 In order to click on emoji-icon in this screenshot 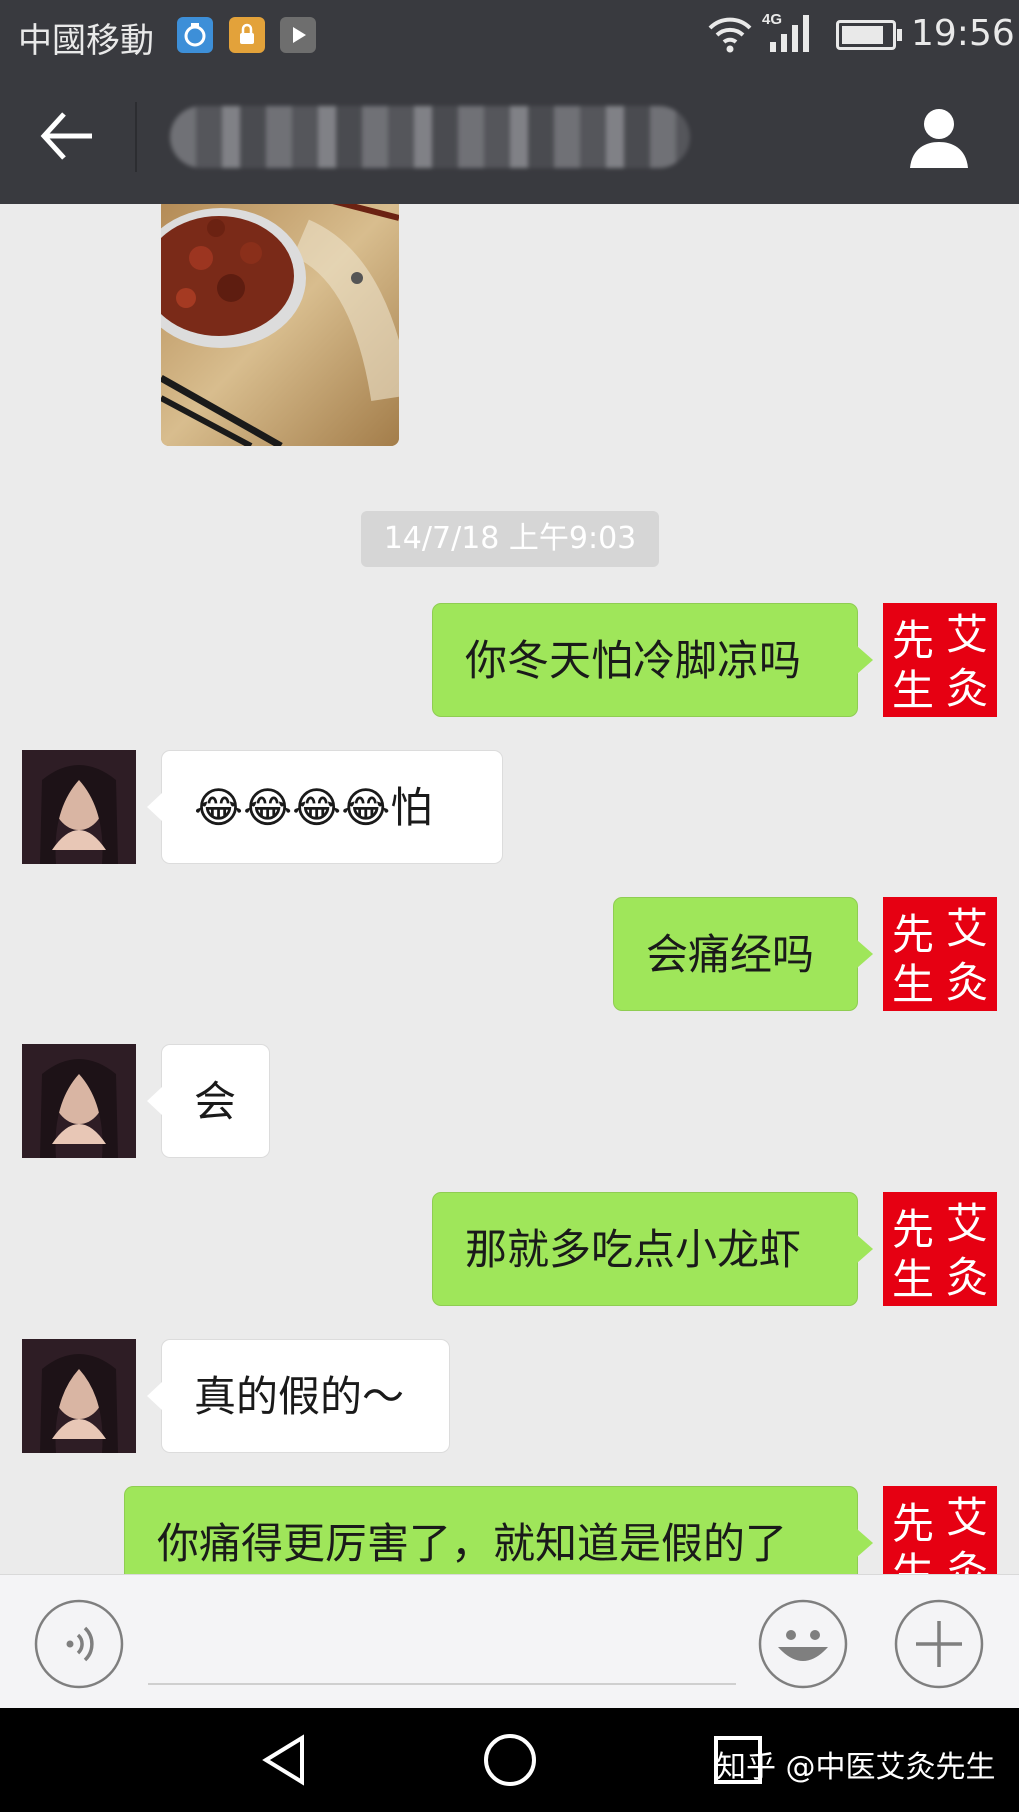, I will do `click(803, 1645)`.